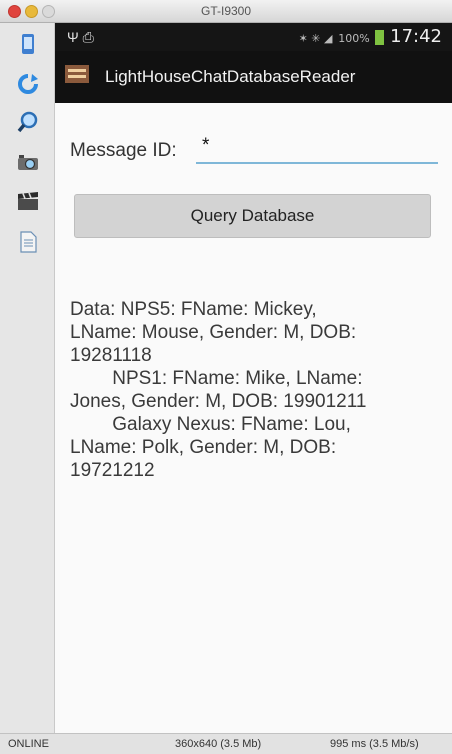 The height and width of the screenshot is (754, 452). I want to click on clapper-icon, so click(28, 201).